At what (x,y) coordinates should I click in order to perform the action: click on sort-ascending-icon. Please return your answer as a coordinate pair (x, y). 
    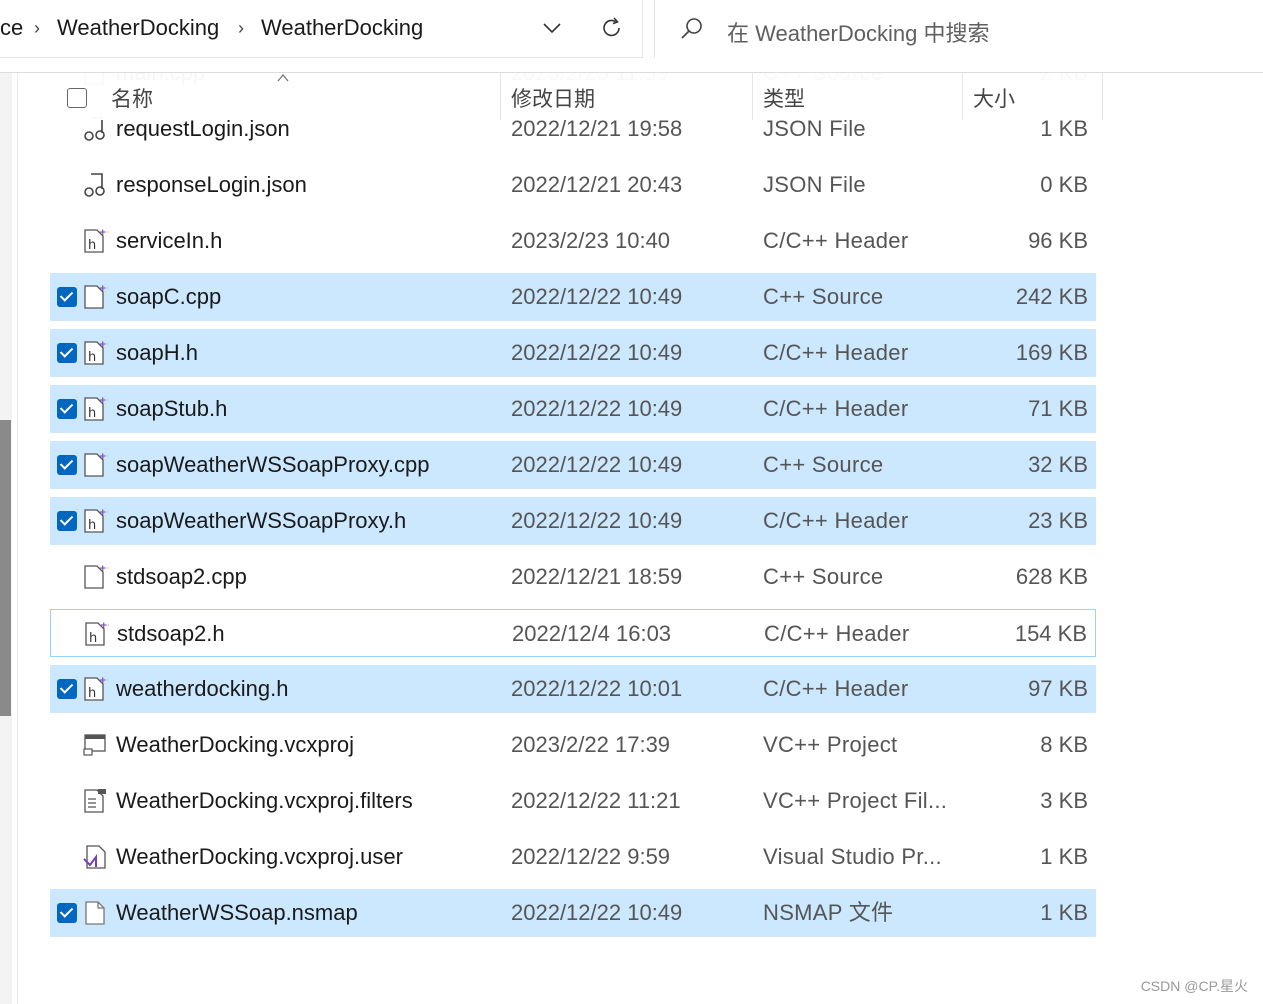
    Looking at the image, I should click on (283, 77).